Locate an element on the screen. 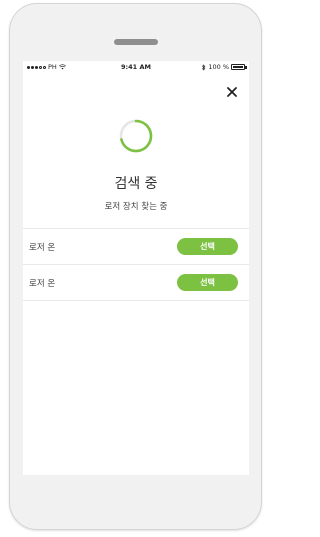  bluetooth-icon is located at coordinates (204, 67).